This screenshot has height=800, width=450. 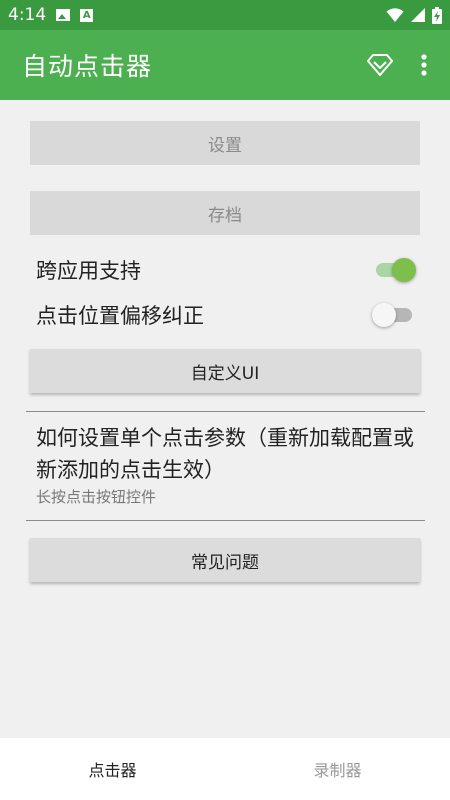 I want to click on custom-ui-button: 自定义UI, so click(x=225, y=371).